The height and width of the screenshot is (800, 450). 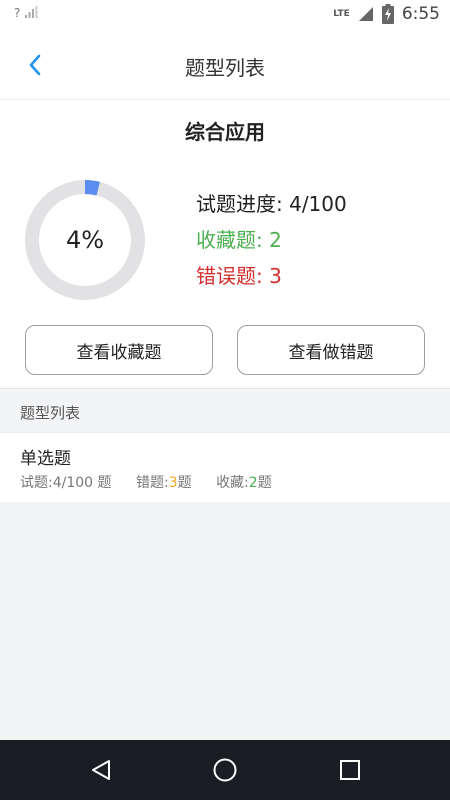 I want to click on favorites-stat: 收藏题: 2, so click(x=239, y=240).